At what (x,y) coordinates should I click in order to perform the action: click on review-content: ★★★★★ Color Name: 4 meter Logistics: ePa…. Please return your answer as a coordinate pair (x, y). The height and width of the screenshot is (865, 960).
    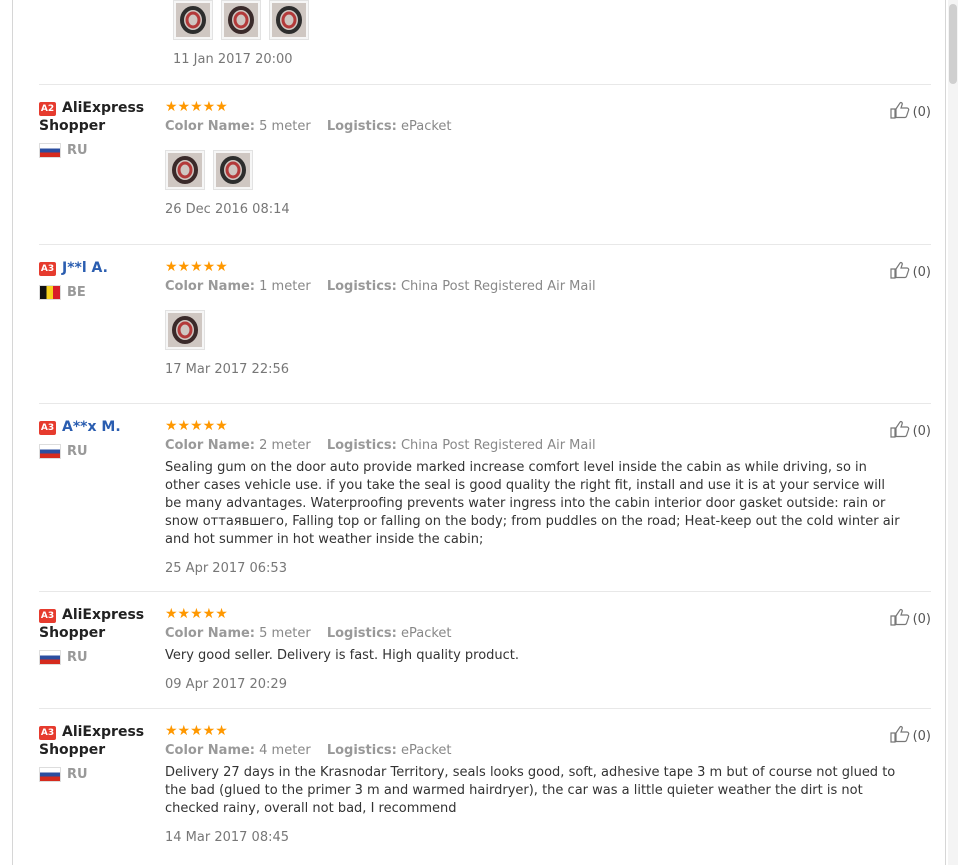
    Looking at the image, I should click on (535, 784).